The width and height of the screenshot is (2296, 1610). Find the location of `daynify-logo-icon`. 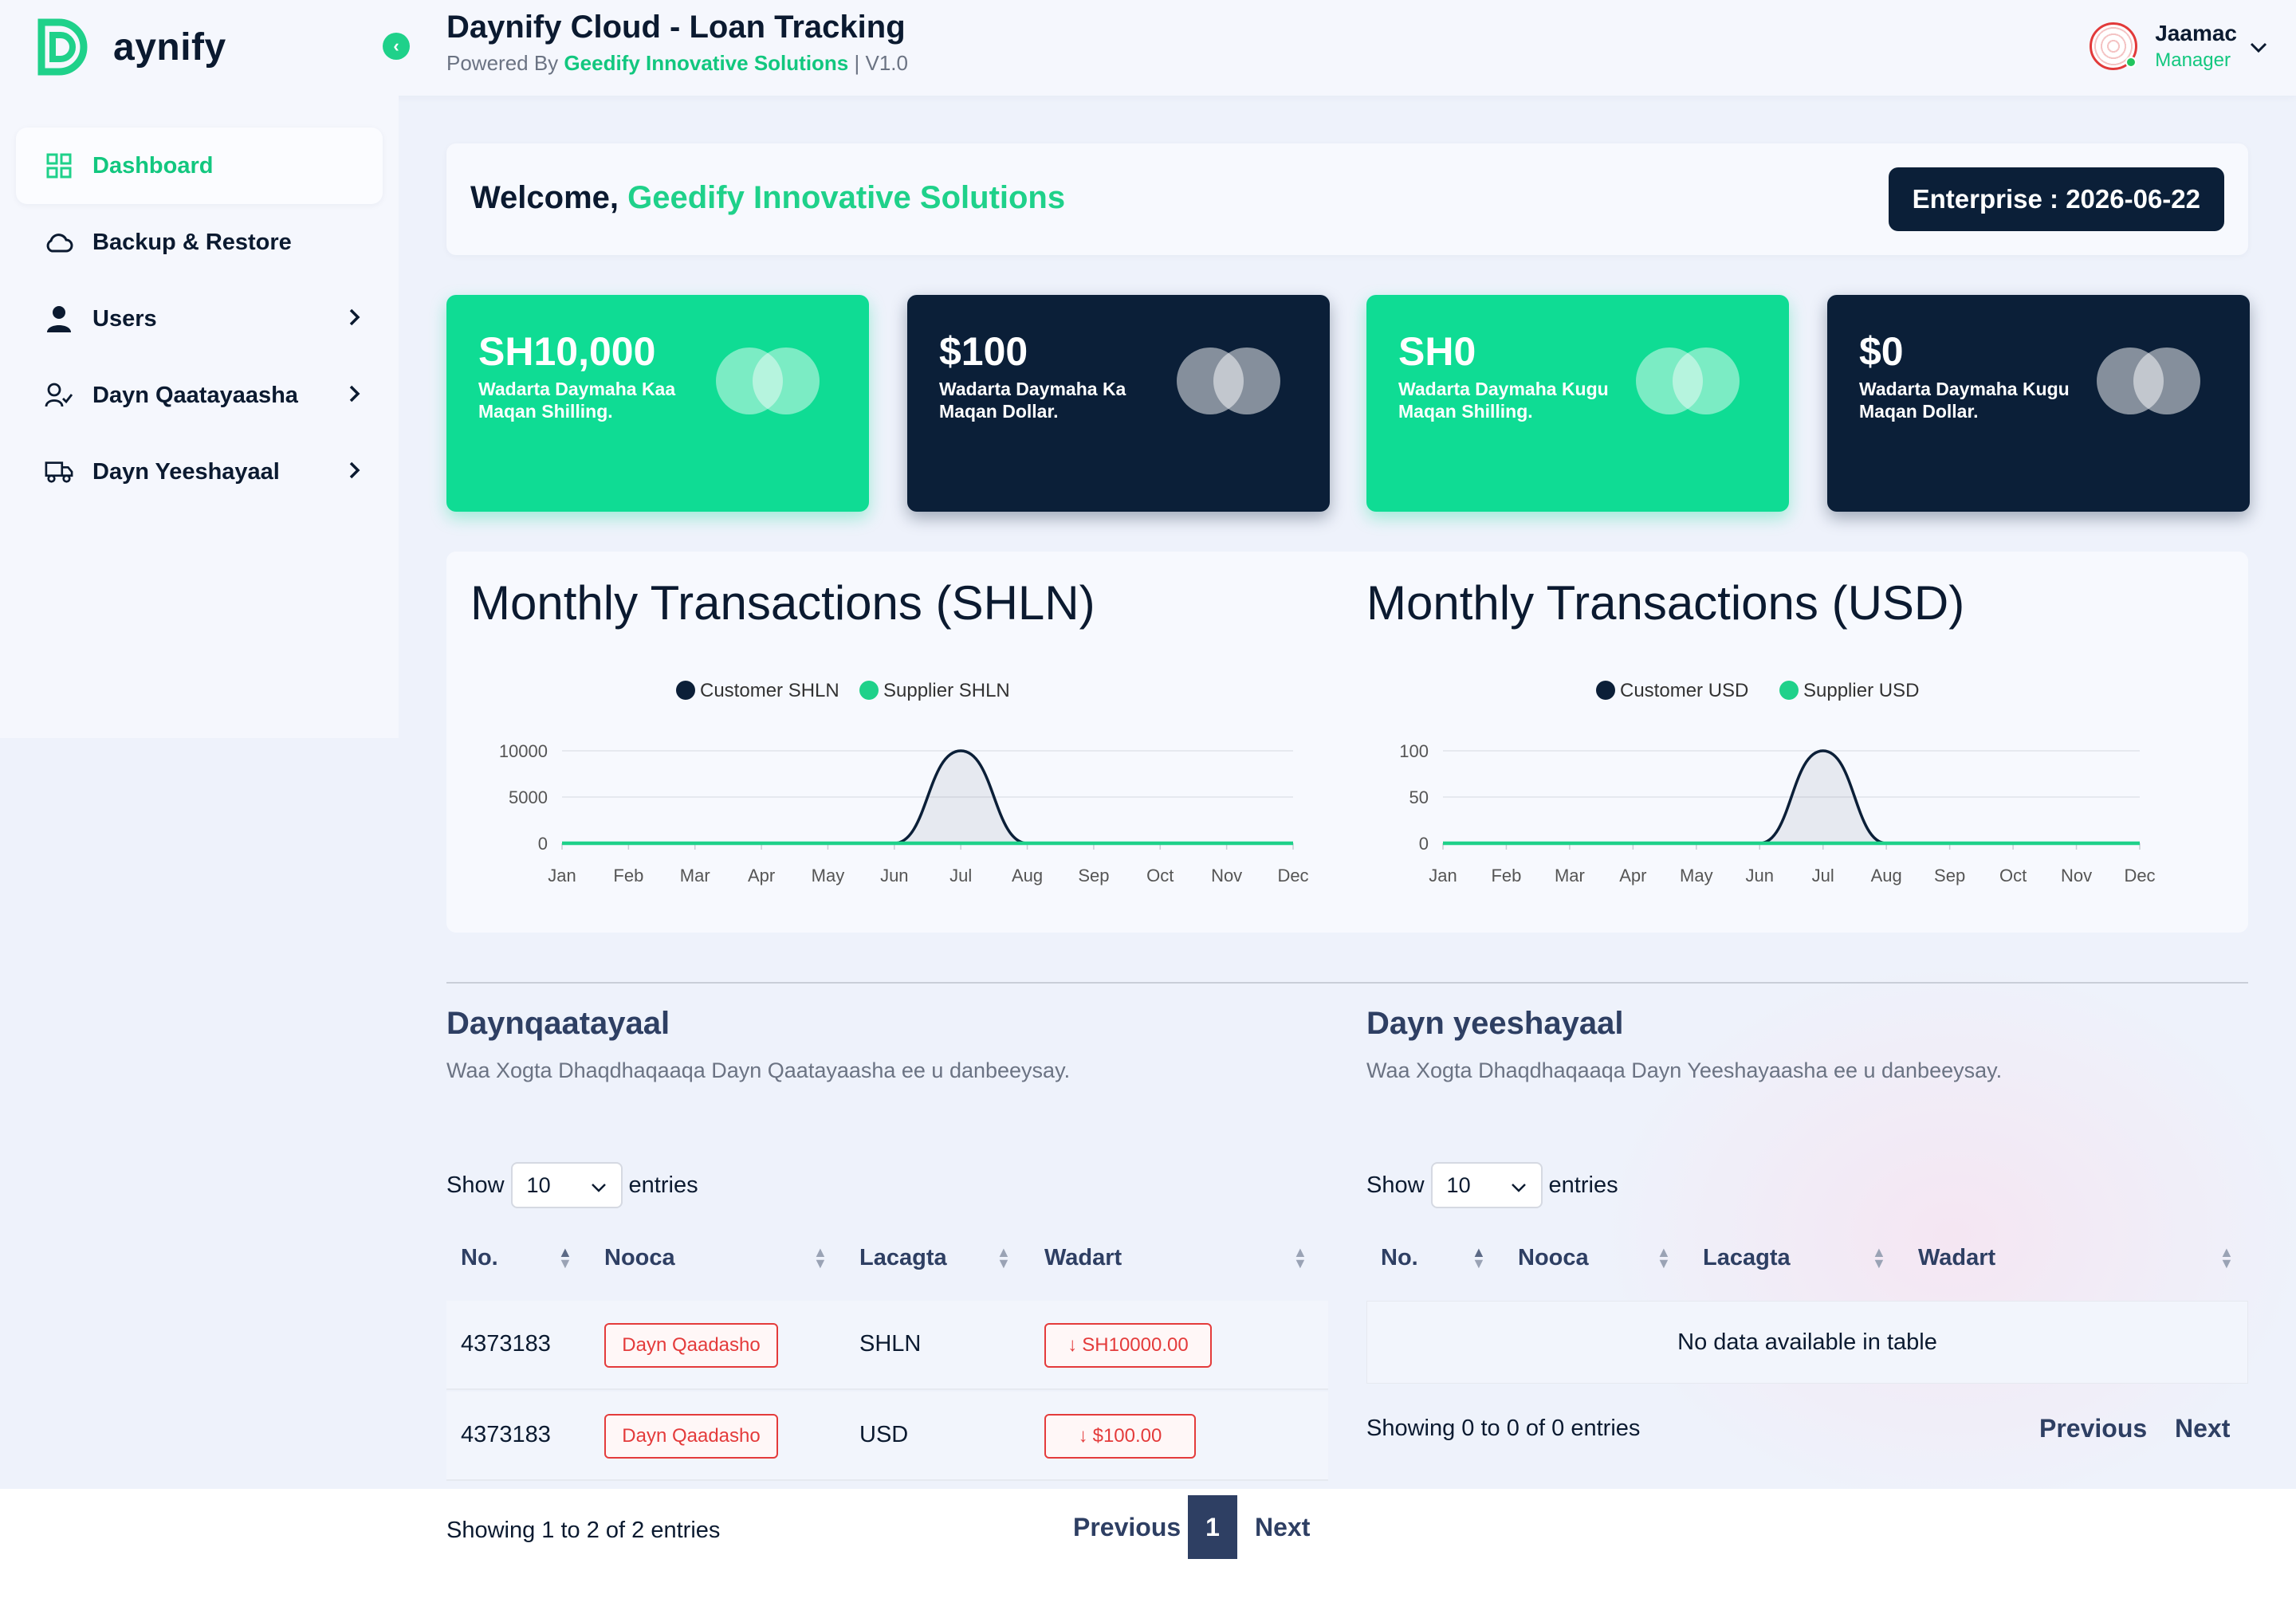

daynify-logo-icon is located at coordinates (64, 47).